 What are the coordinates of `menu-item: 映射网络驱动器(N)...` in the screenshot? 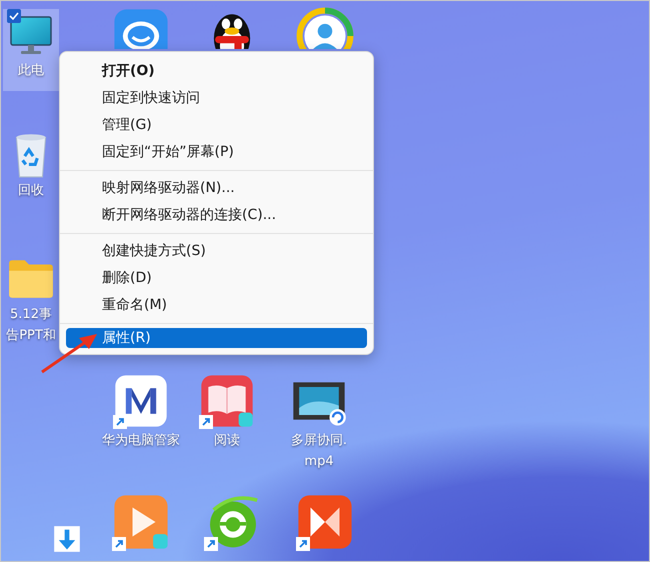 It's located at (216, 188).